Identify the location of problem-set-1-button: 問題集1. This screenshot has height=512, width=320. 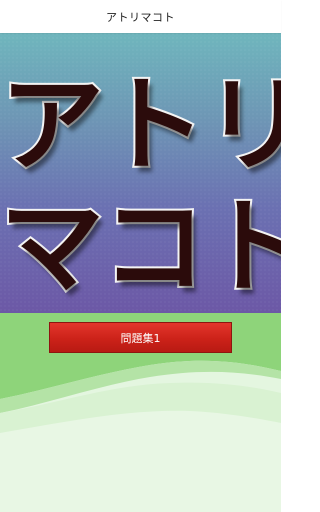
(140, 337).